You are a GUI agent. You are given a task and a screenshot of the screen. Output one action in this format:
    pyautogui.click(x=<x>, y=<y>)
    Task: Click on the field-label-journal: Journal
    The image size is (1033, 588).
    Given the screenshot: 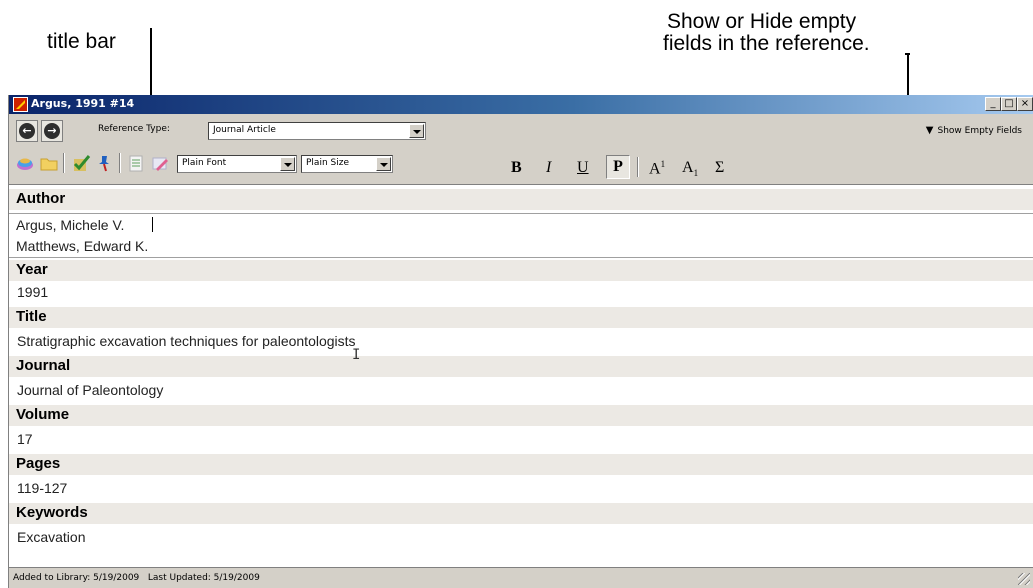 What is the action you would take?
    pyautogui.click(x=521, y=366)
    